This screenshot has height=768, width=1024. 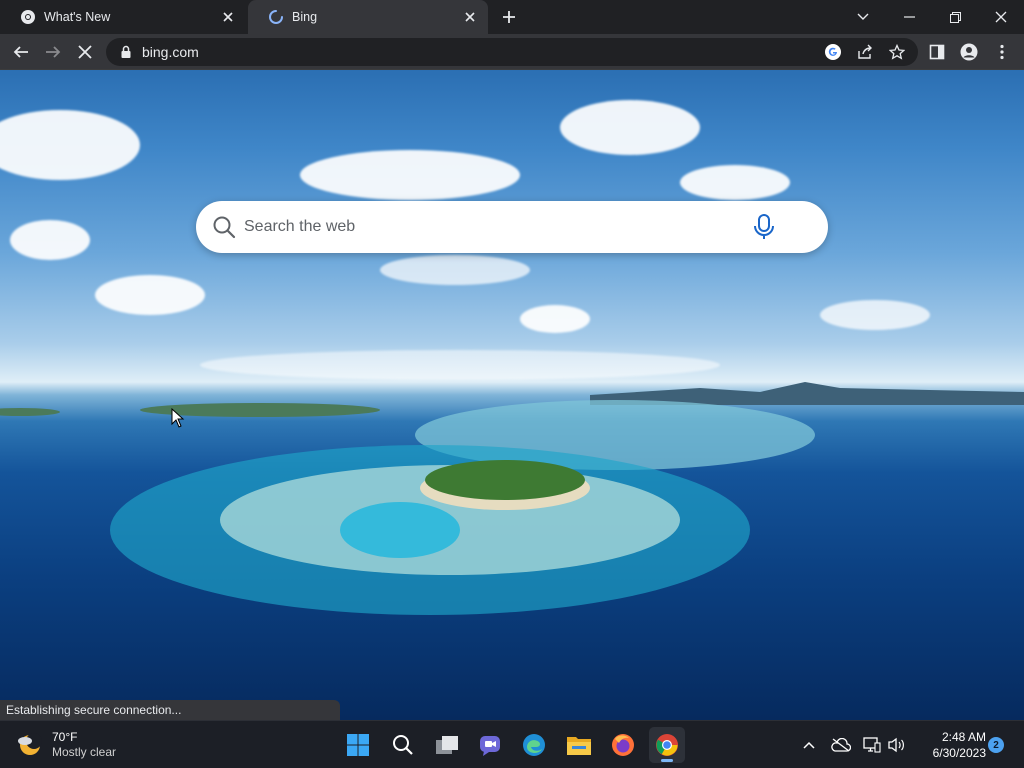 I want to click on network-icon, so click(x=872, y=745).